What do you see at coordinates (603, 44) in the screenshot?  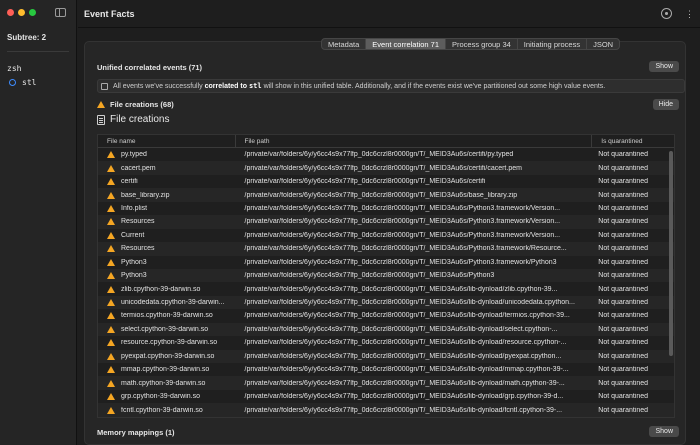 I see `tab-json: JSON` at bounding box center [603, 44].